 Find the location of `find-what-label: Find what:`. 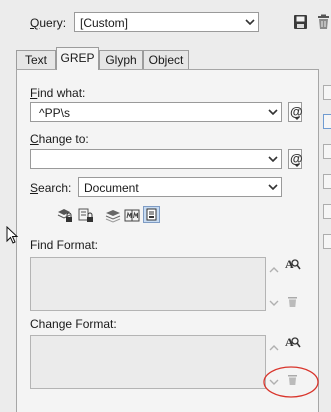

find-what-label: Find what: is located at coordinates (58, 93).